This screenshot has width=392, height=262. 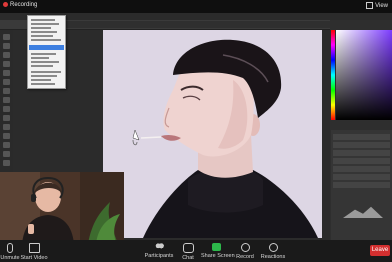 I want to click on lasso-tool-icon, so click(x=6, y=55).